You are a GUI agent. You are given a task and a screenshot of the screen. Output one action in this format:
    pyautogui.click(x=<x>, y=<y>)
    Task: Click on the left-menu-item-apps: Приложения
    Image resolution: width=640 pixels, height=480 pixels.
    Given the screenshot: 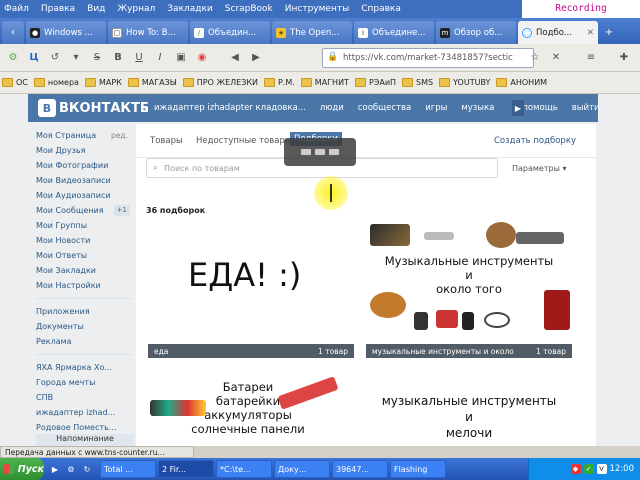 What is the action you would take?
    pyautogui.click(x=85, y=311)
    